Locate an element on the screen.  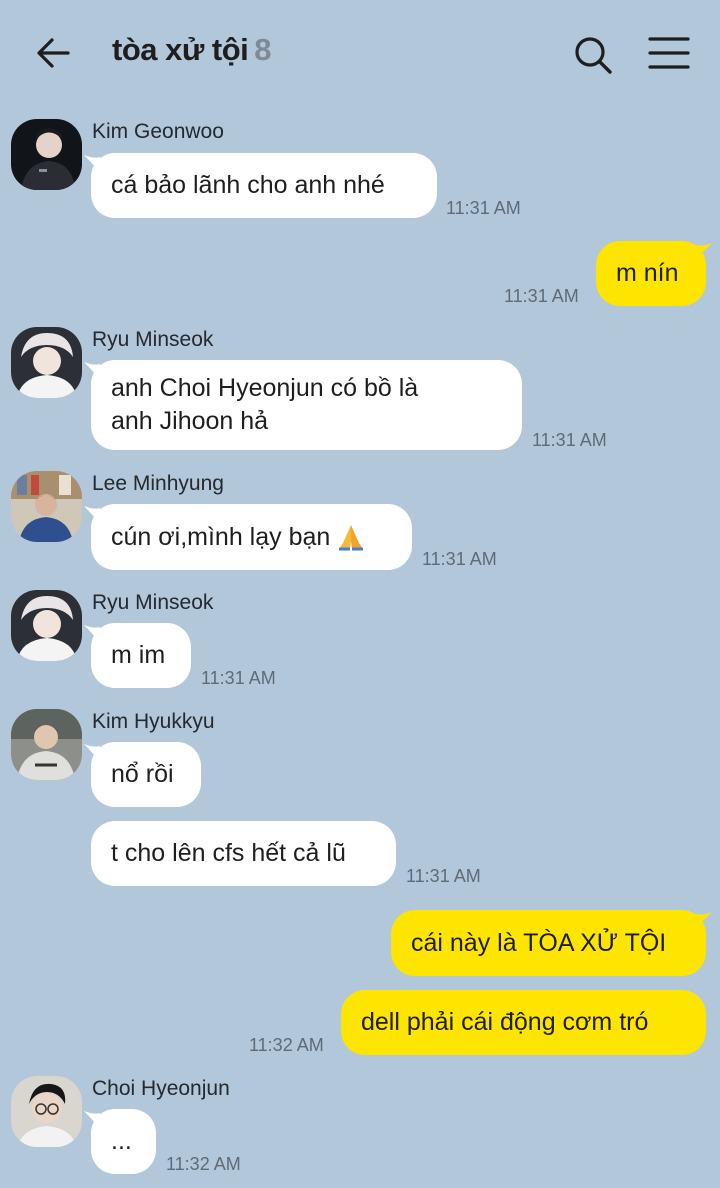
my-message-bubble: cái này là TÒA XỬ TỘI is located at coordinates (548, 943).